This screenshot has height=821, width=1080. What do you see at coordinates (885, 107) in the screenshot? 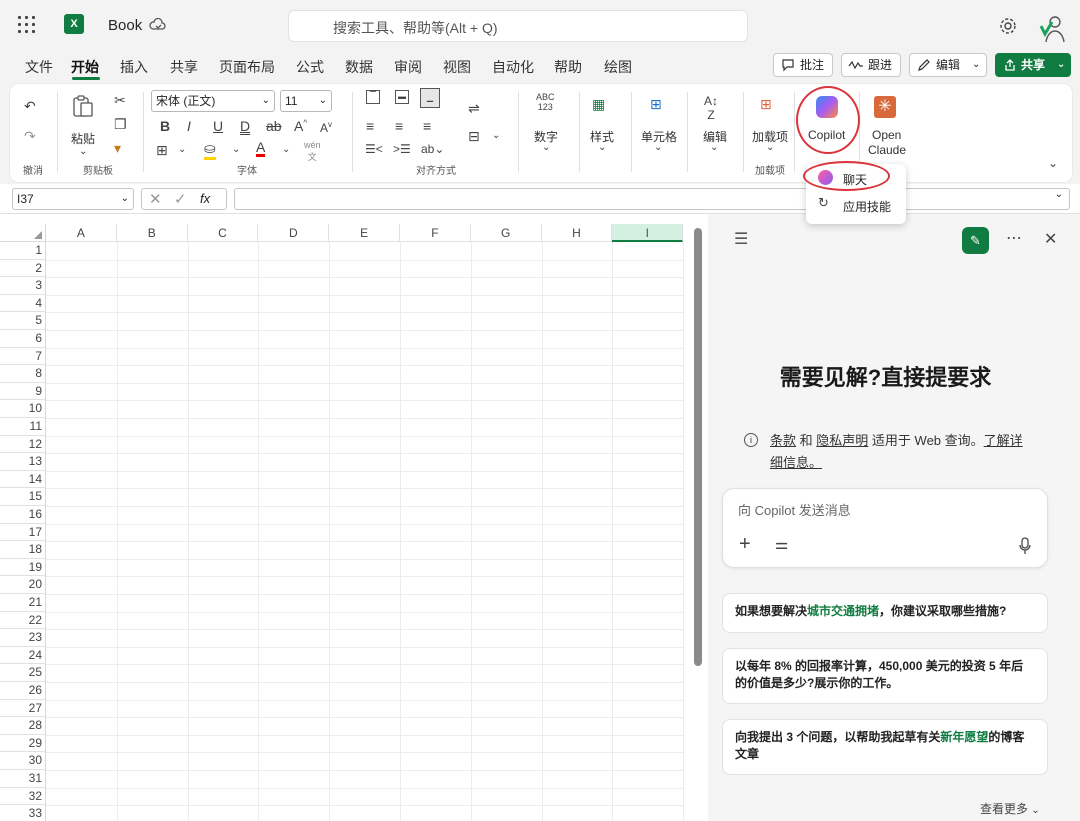
I see `claude-icon: ✳` at bounding box center [885, 107].